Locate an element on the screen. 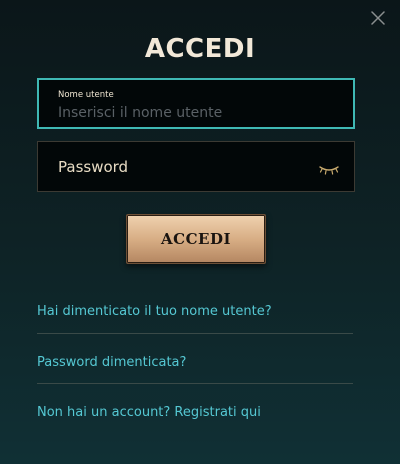 Image resolution: width=400 pixels, height=464 pixels. close-button is located at coordinates (378, 18).